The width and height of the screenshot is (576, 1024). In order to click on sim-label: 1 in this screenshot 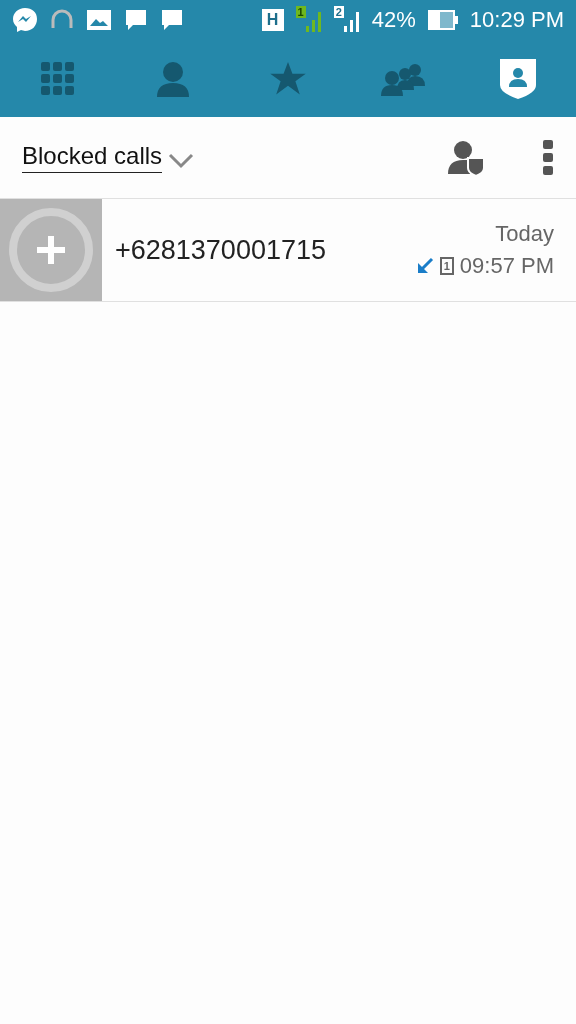, I will do `click(300, 12)`.